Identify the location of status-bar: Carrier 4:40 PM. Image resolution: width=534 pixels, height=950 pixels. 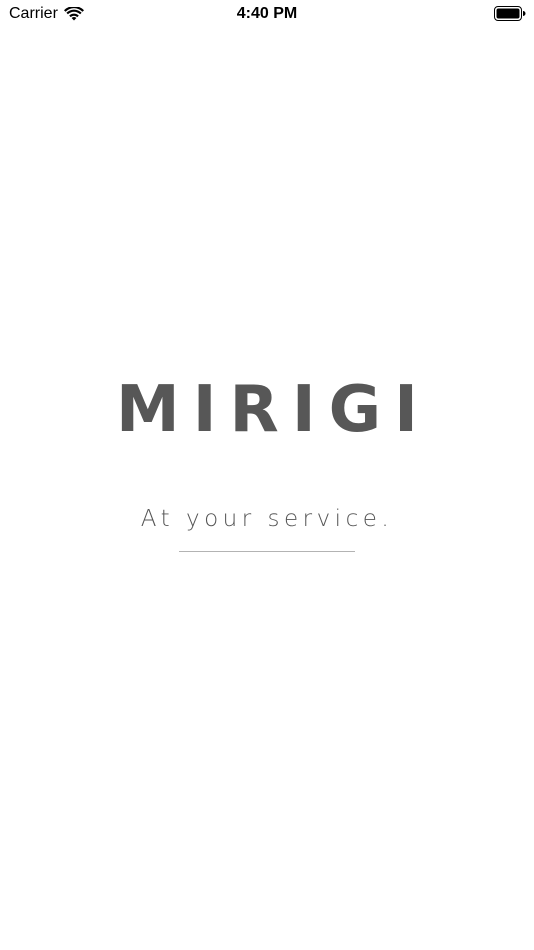
(267, 14).